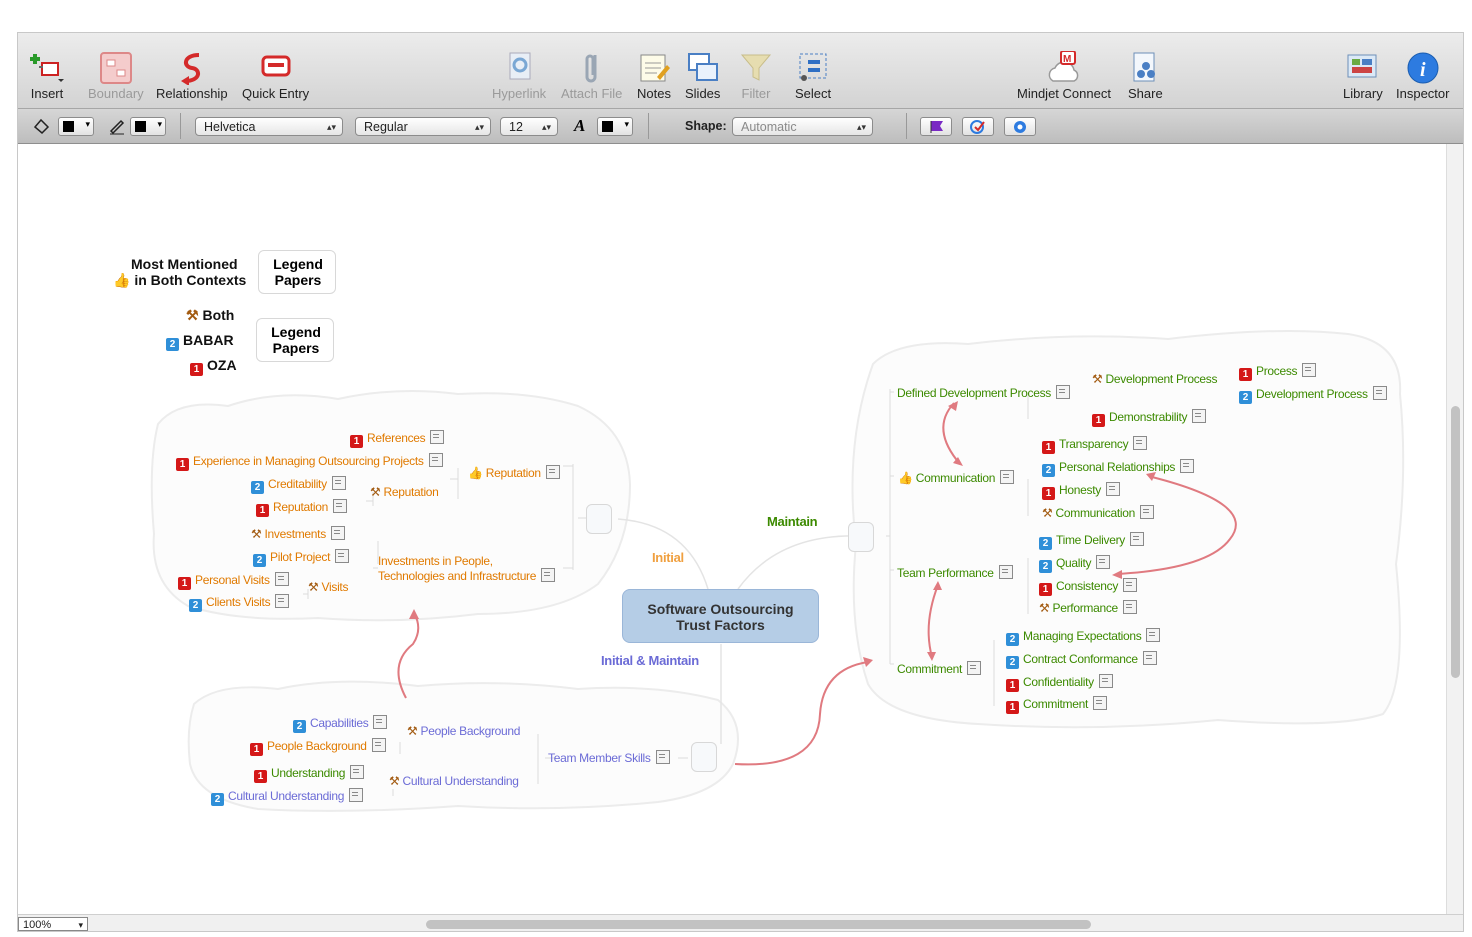 Image resolution: width=1472 pixels, height=937 pixels. I want to click on line-color-swatch: ▾, so click(148, 126).